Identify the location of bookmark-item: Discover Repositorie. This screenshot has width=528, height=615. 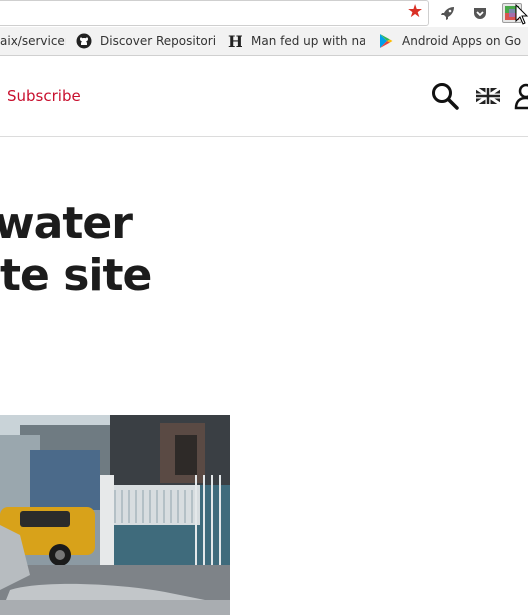
(146, 41).